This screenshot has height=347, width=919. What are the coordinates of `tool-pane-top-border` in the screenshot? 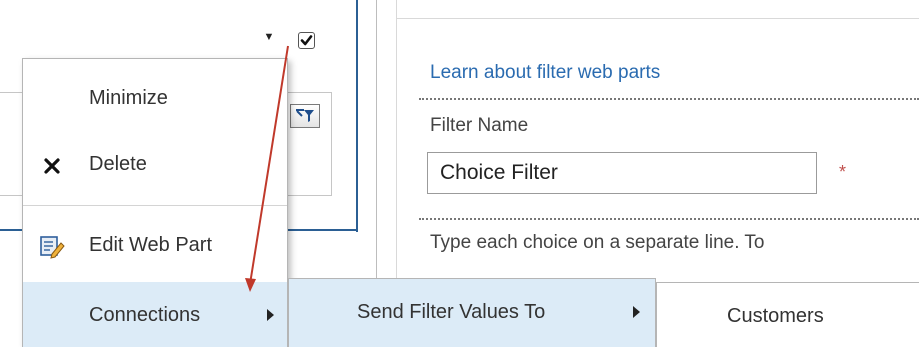 It's located at (658, 18).